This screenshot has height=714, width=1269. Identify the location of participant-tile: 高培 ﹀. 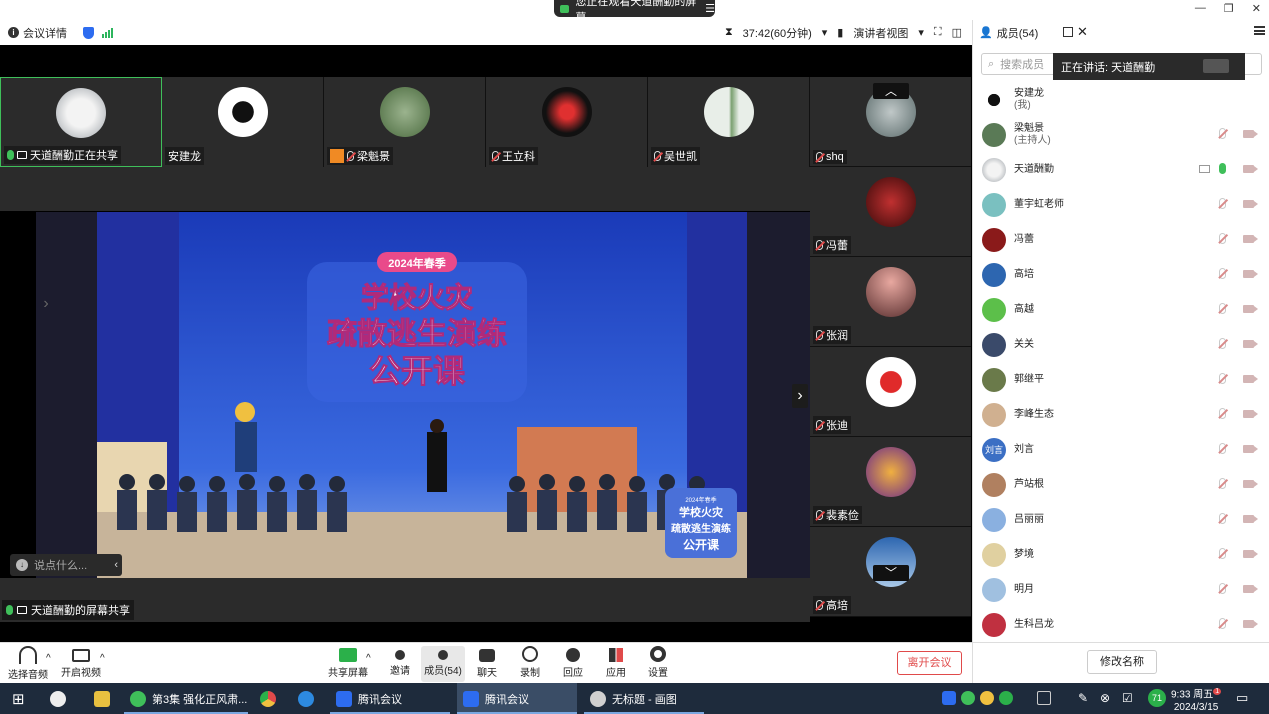
(890, 572).